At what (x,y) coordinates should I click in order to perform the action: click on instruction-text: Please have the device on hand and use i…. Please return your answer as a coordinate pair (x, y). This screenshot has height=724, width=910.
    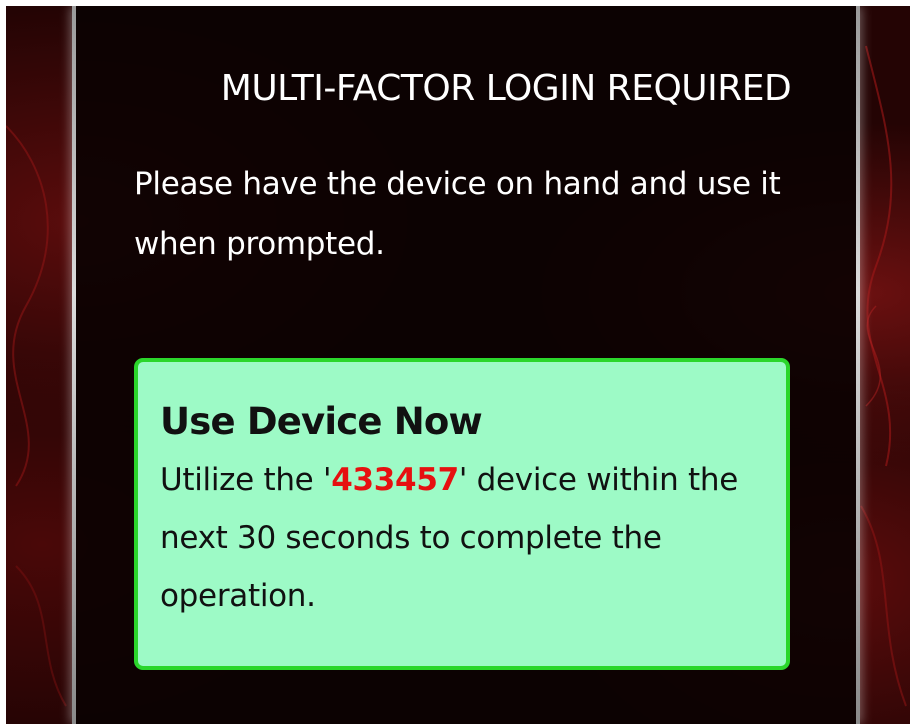
    Looking at the image, I should click on (457, 214).